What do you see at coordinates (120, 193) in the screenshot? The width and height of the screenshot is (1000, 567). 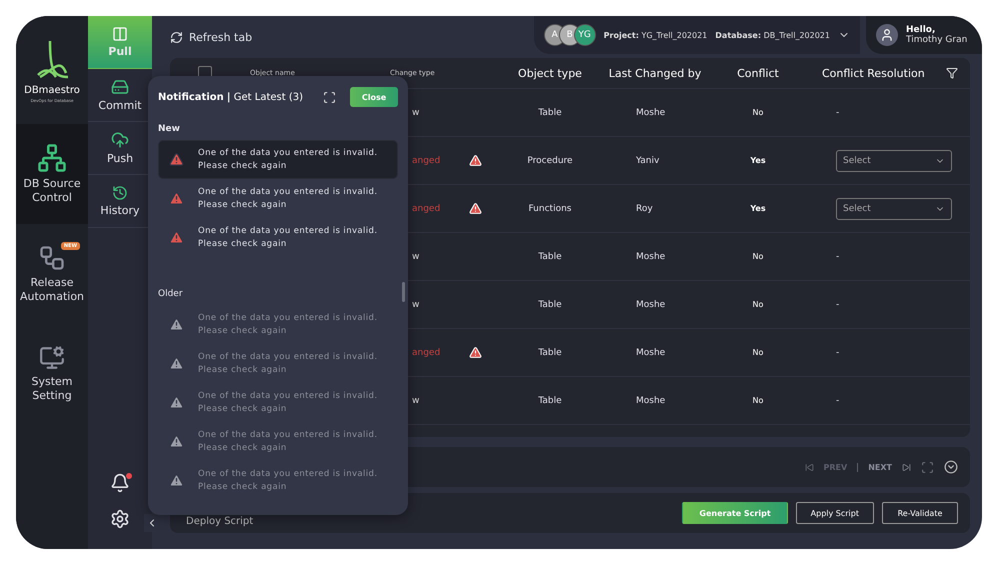 I see `history-icon` at bounding box center [120, 193].